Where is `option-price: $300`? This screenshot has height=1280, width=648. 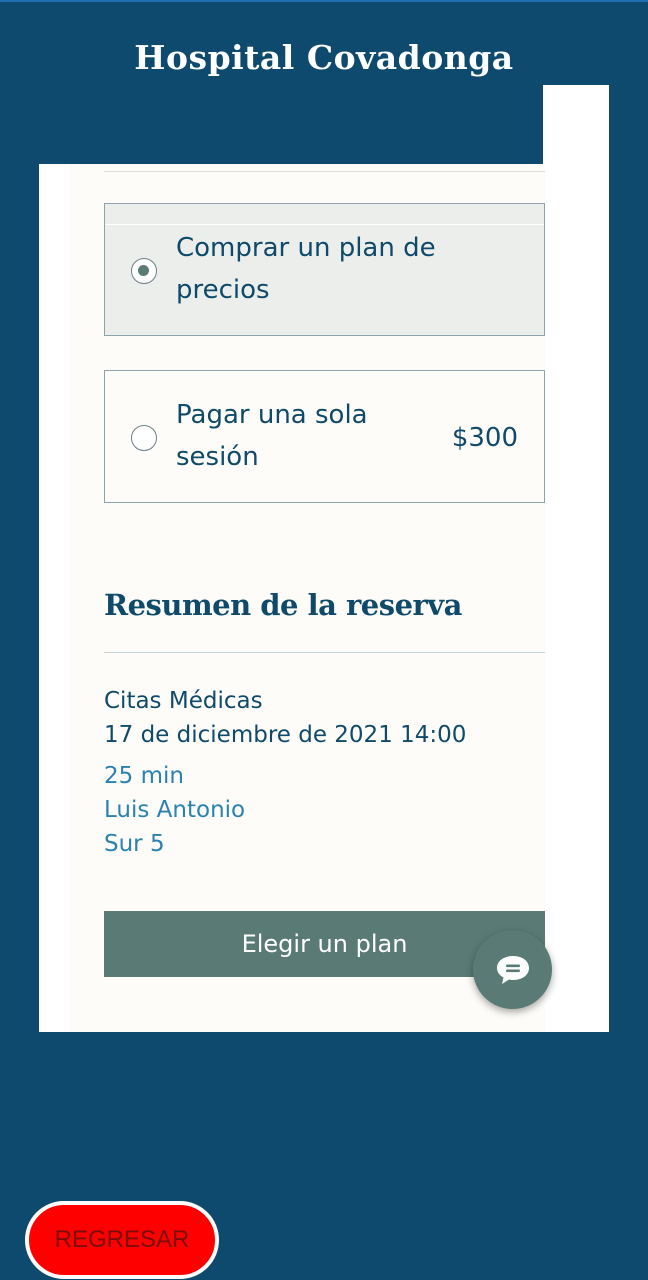
option-price: $300 is located at coordinates (484, 438).